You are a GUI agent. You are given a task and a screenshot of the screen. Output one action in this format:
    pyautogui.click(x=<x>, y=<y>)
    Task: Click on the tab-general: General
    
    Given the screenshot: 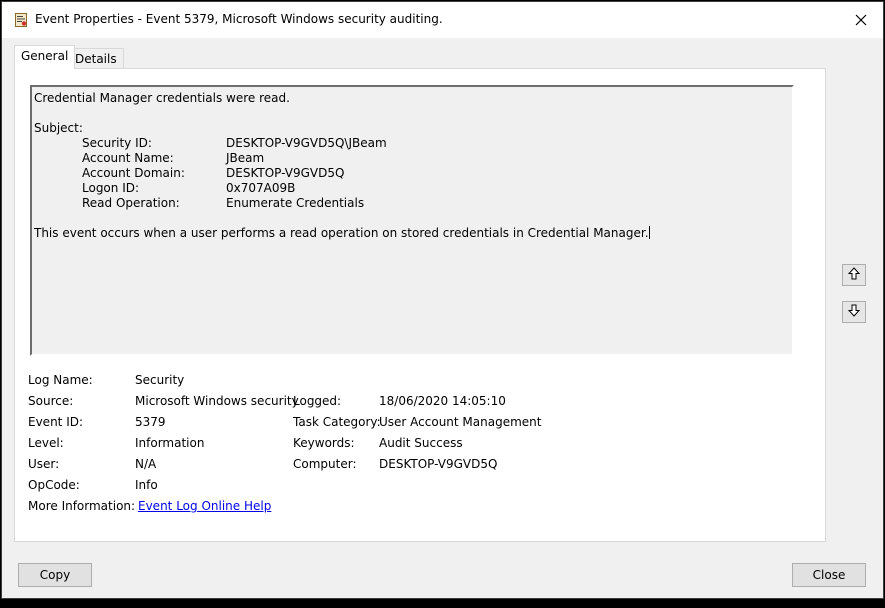 What is the action you would take?
    pyautogui.click(x=45, y=57)
    